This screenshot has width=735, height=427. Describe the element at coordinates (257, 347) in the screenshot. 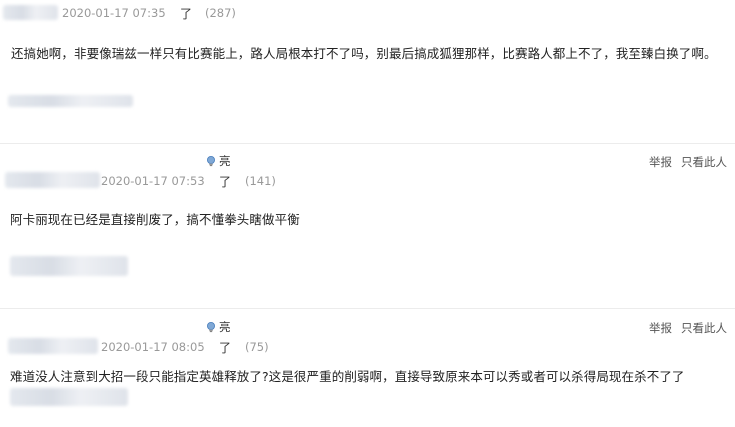

I see `ding-count: (75)` at that location.